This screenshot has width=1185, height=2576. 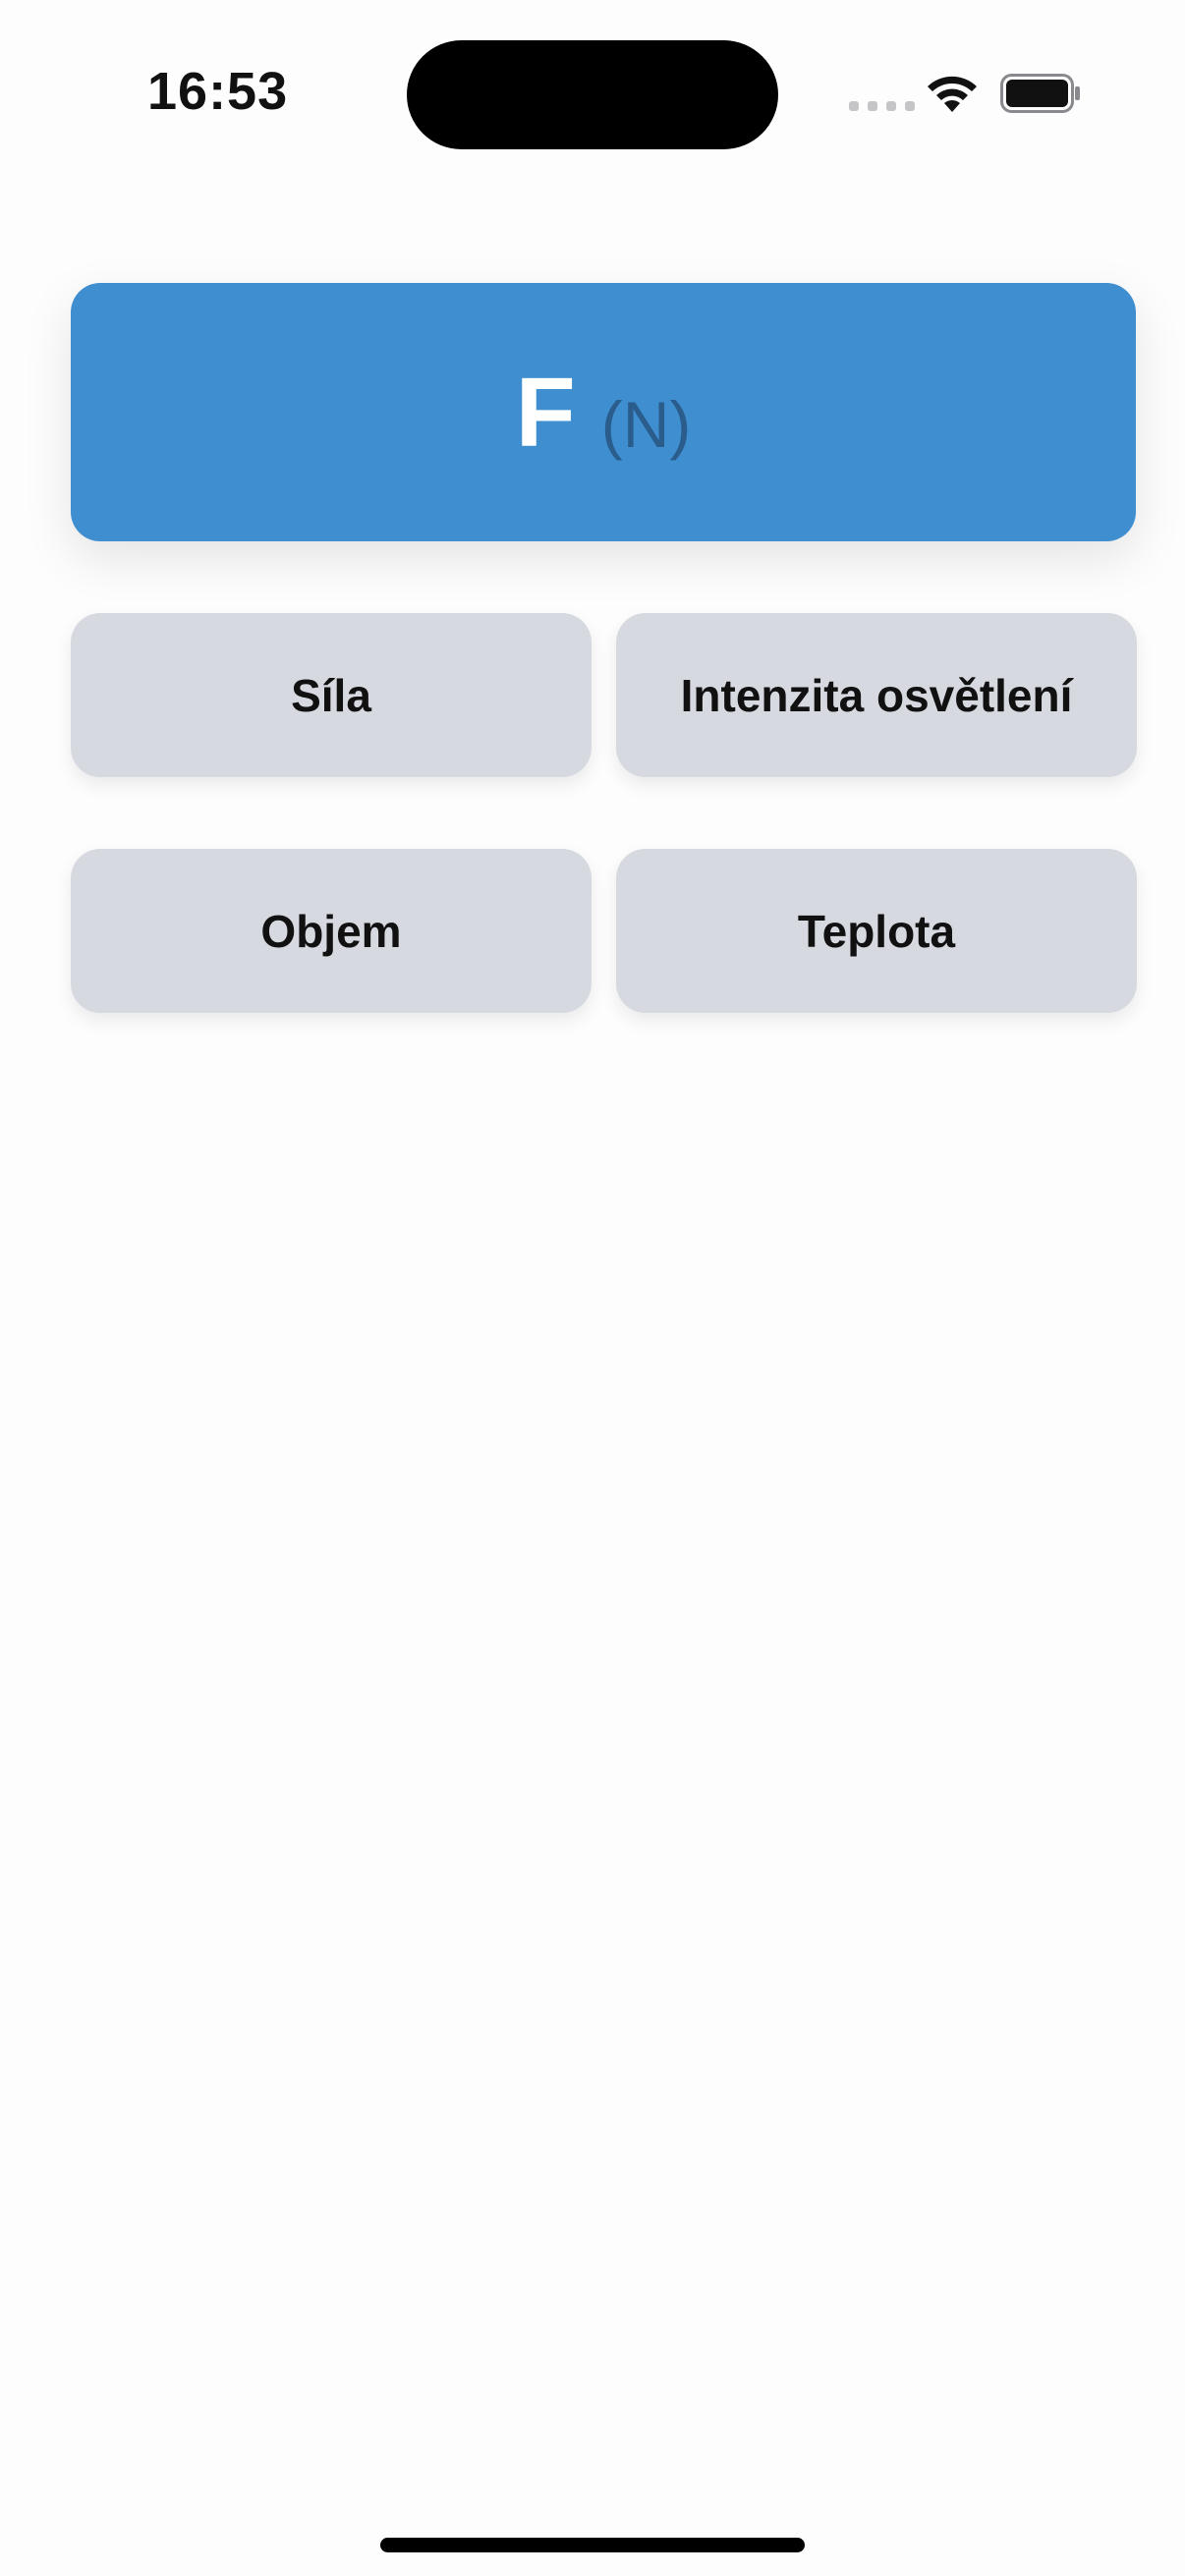 I want to click on option-button-sila: Síla, so click(x=332, y=695).